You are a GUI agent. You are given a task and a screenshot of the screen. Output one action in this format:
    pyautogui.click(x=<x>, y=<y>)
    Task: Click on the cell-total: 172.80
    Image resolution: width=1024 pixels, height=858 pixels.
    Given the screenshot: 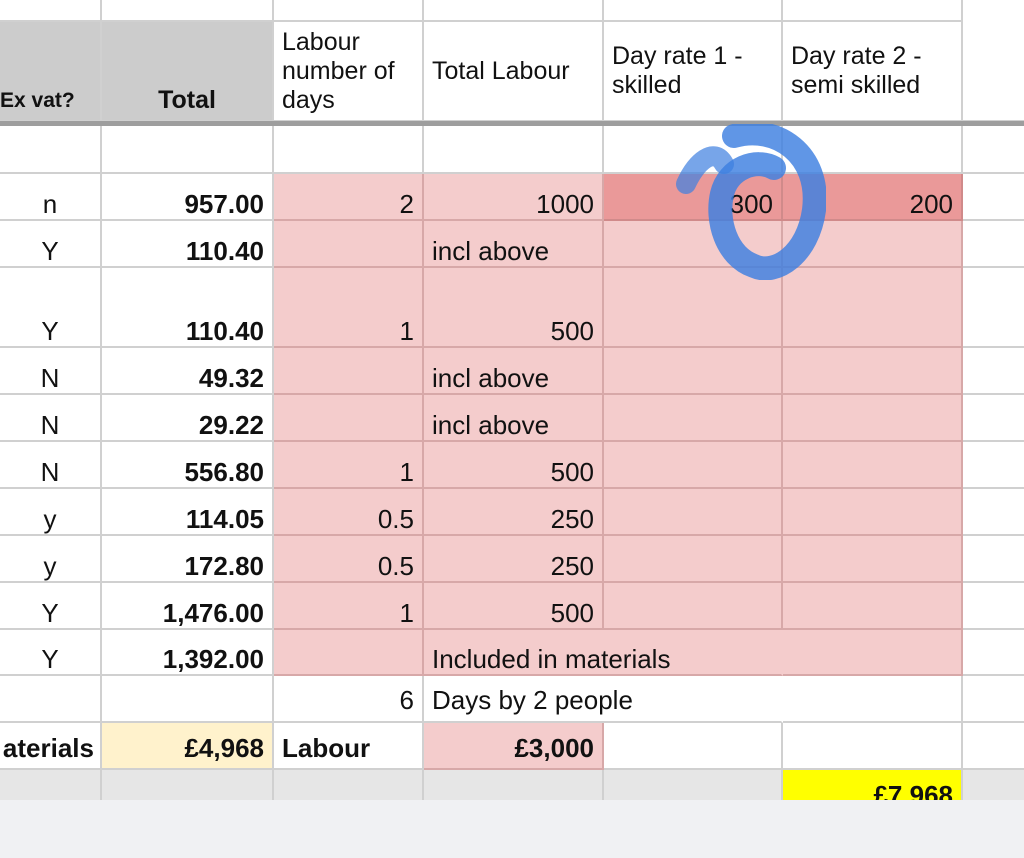 What is the action you would take?
    pyautogui.click(x=188, y=559)
    